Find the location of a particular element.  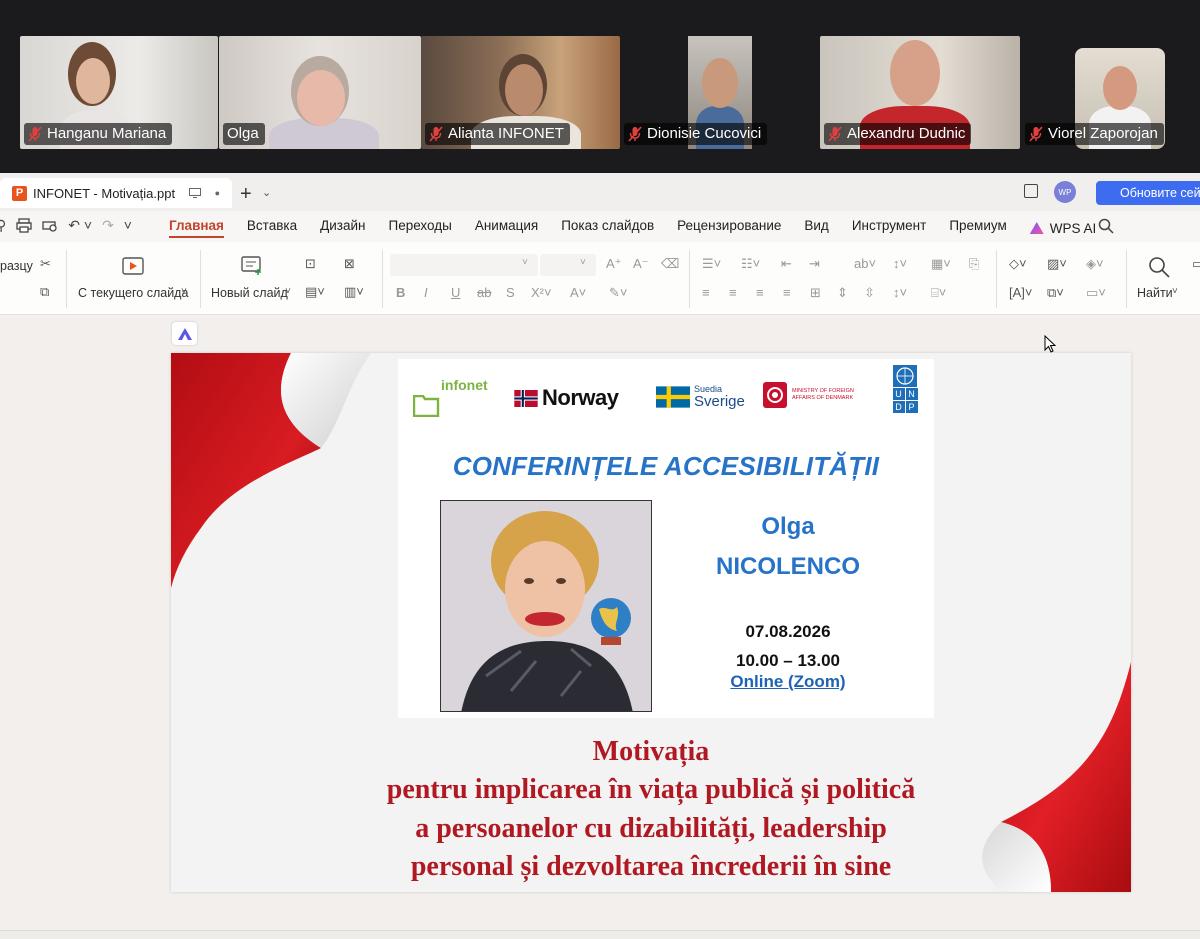

font-size-select is located at coordinates (568, 265).